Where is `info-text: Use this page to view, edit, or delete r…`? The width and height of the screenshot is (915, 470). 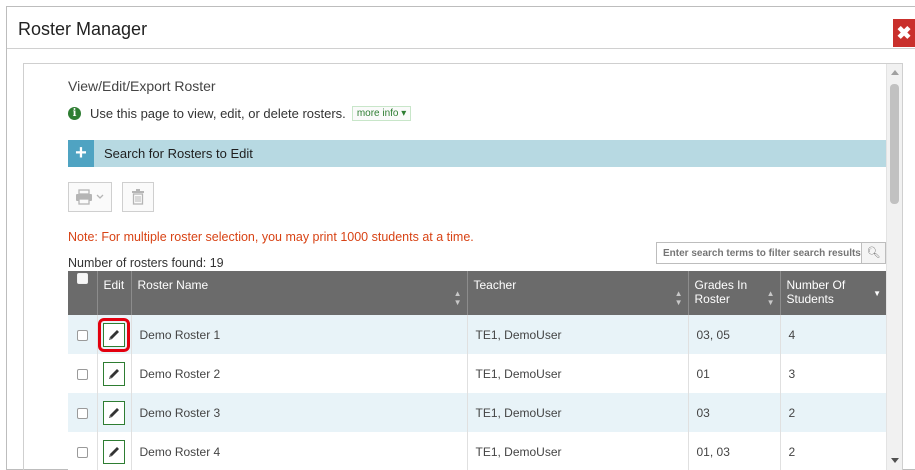
info-text: Use this page to view, edit, or delete r… is located at coordinates (218, 113).